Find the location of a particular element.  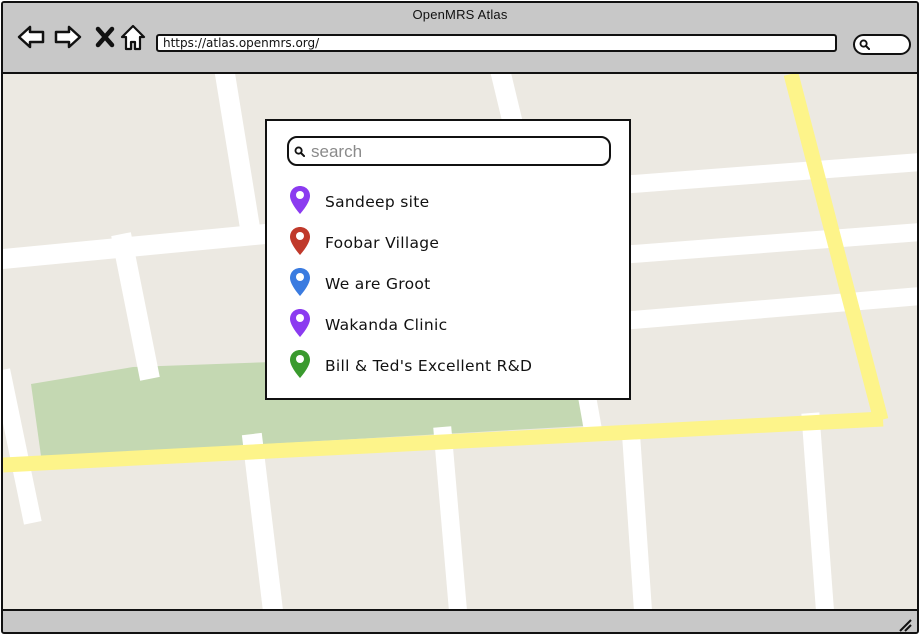

site-search-input is located at coordinates (456, 152).